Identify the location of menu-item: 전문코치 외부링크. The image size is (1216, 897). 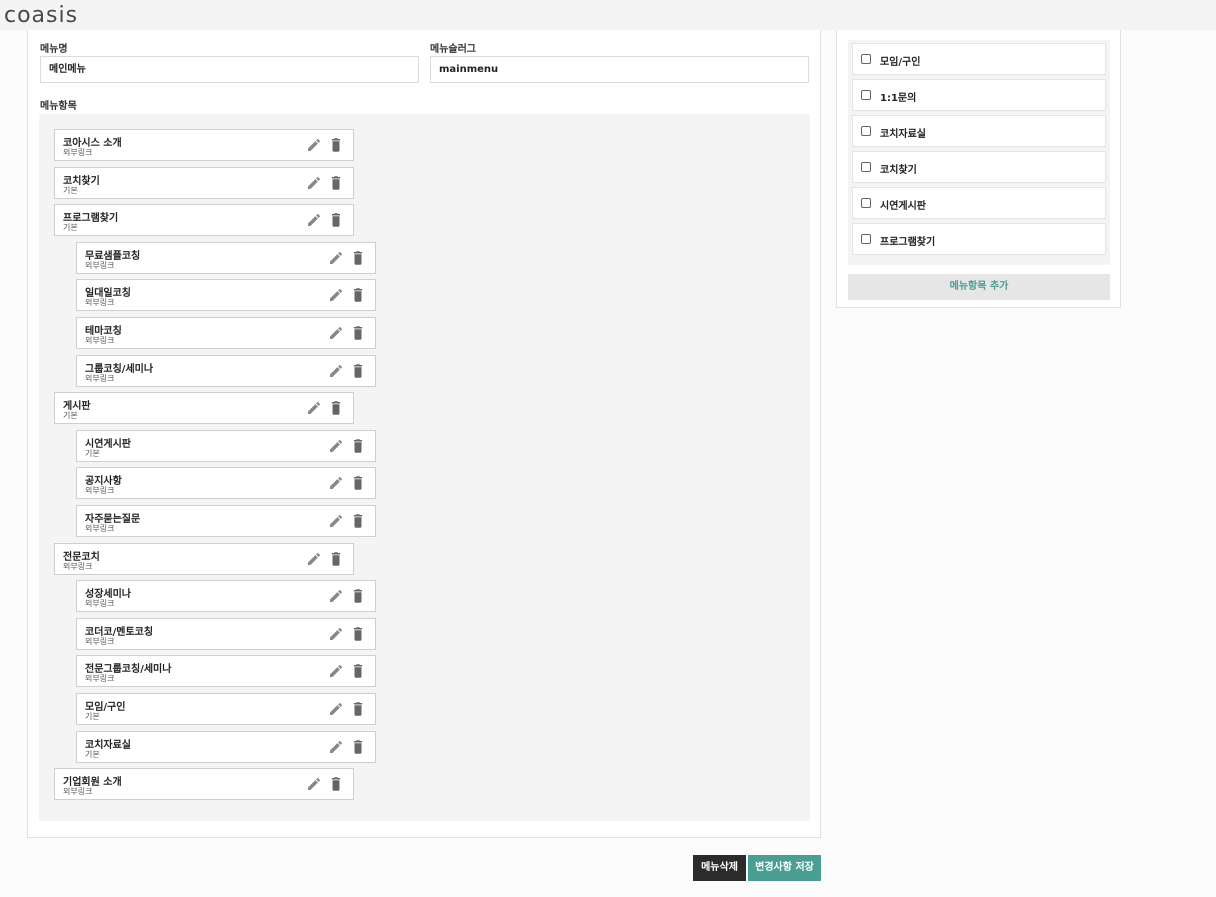
(204, 558).